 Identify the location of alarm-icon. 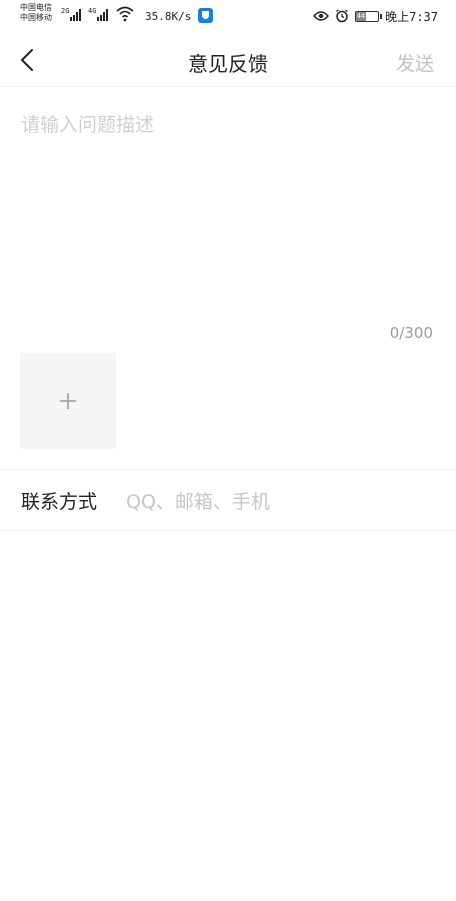
(342, 16).